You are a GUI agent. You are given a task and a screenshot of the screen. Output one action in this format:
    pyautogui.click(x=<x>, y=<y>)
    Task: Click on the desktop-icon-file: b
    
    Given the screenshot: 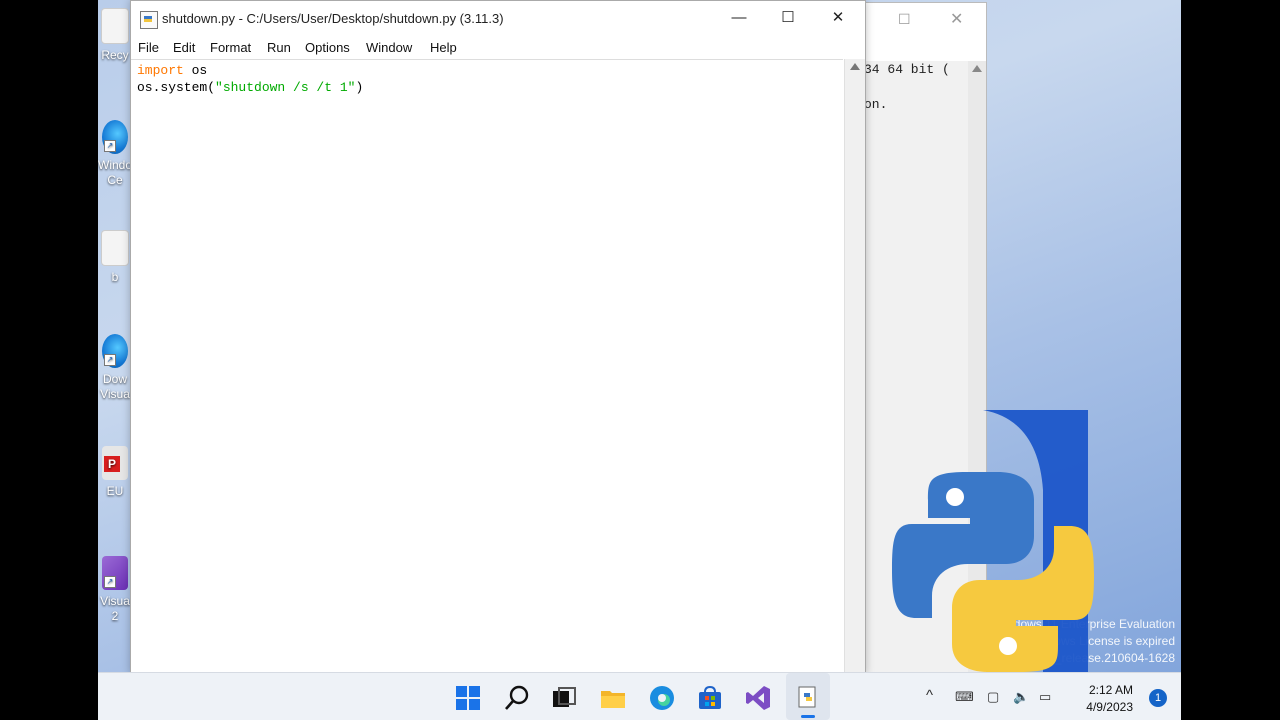 What is the action you would take?
    pyautogui.click(x=115, y=257)
    